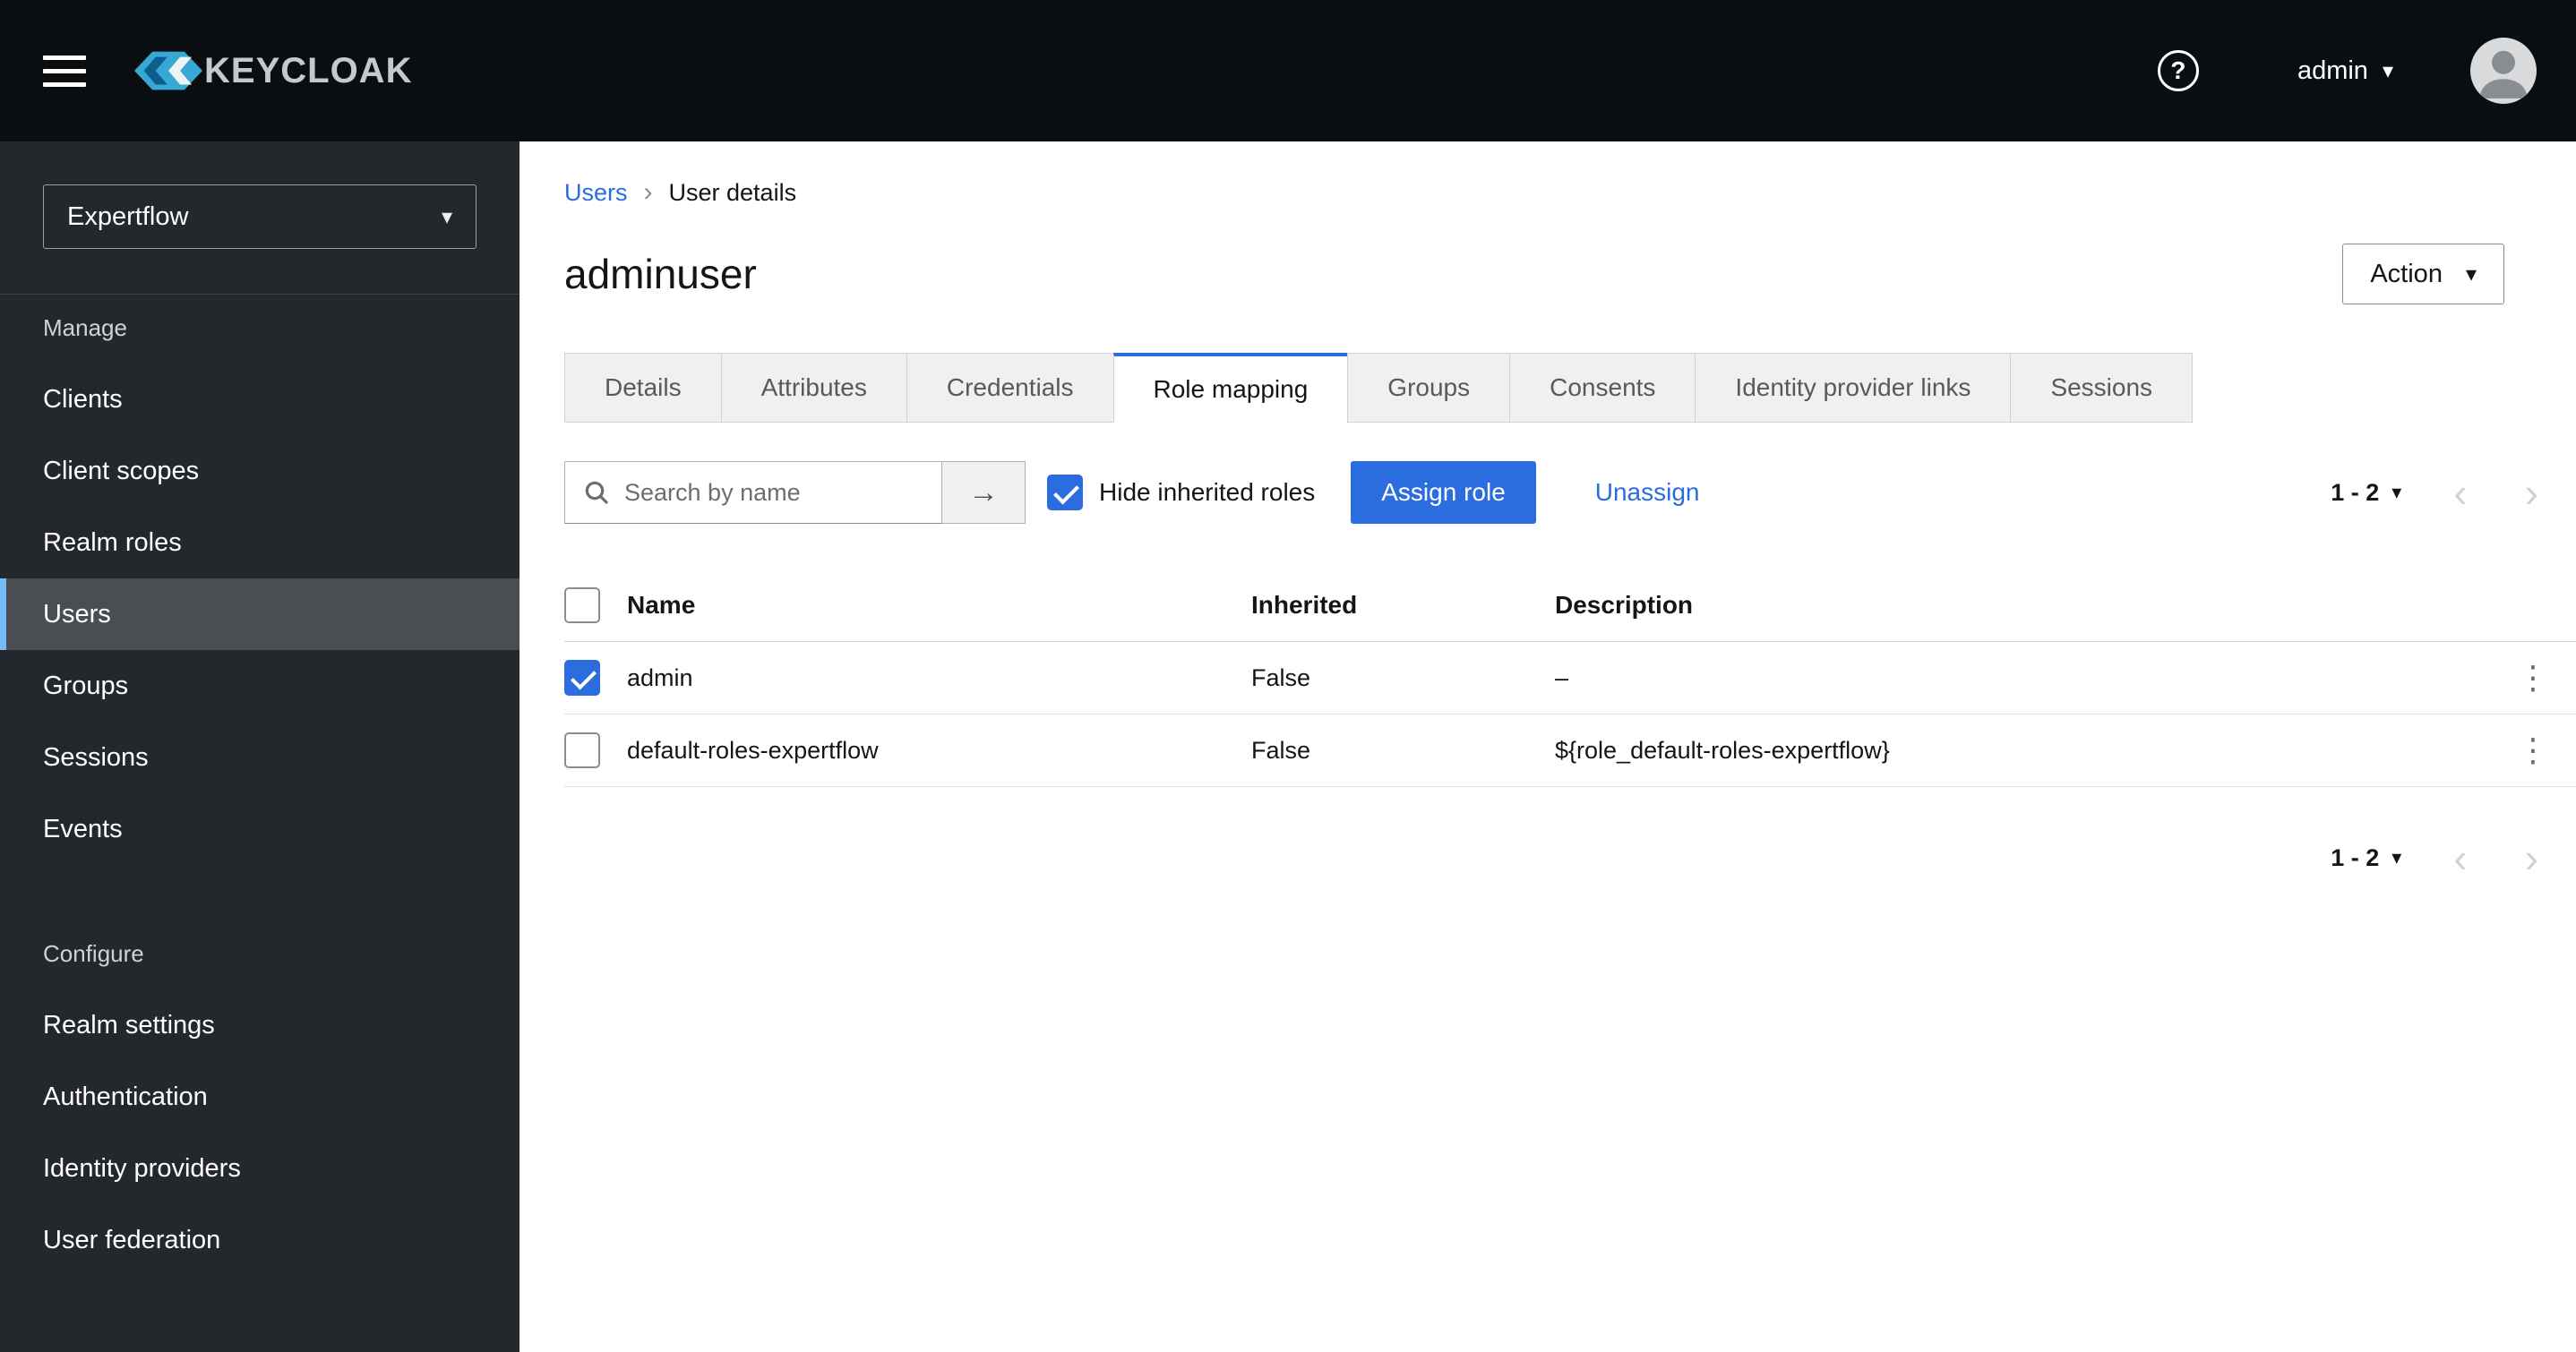 The width and height of the screenshot is (2576, 1352). What do you see at coordinates (260, 216) in the screenshot?
I see `realm-selector: Expertflow ▾` at bounding box center [260, 216].